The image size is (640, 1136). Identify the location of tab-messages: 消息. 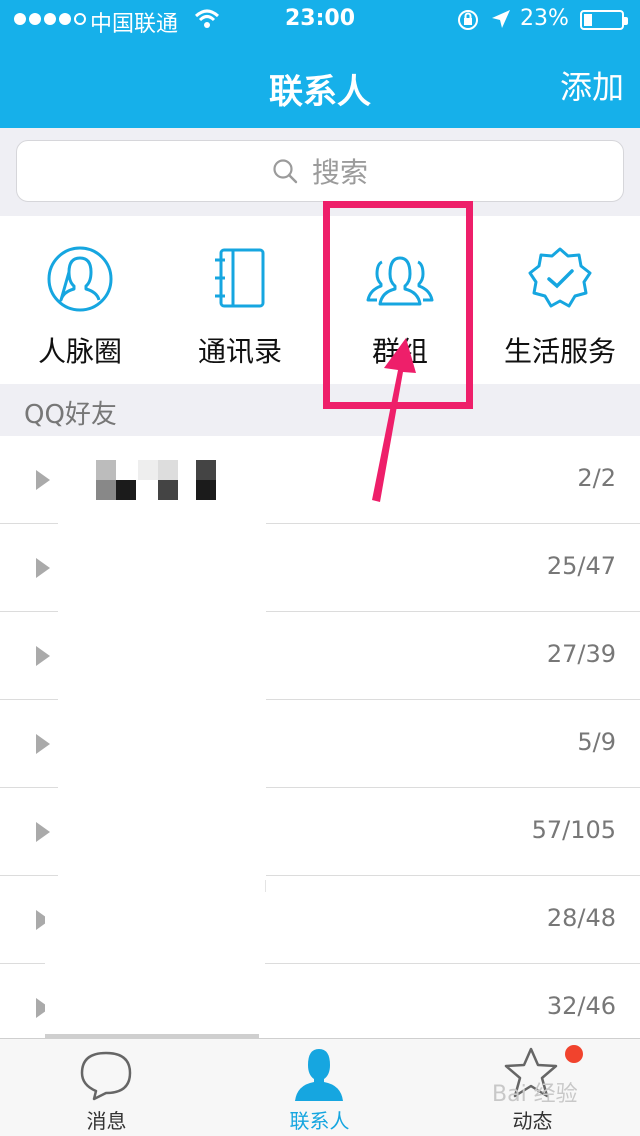
(106, 1087).